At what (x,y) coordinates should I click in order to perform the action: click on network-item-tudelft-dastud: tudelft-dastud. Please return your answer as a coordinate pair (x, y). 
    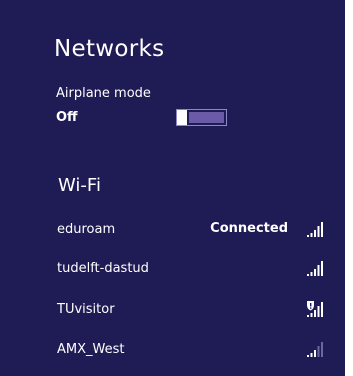
    Looking at the image, I should click on (192, 270).